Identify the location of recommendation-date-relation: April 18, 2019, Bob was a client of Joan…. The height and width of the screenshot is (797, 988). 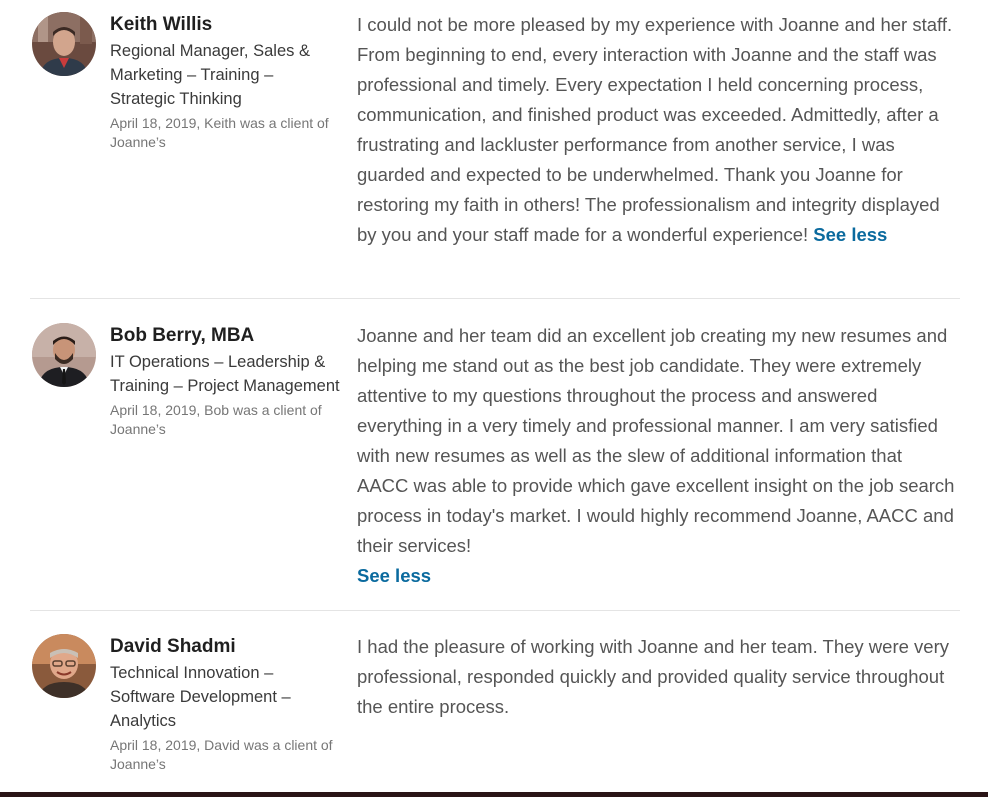
(216, 419).